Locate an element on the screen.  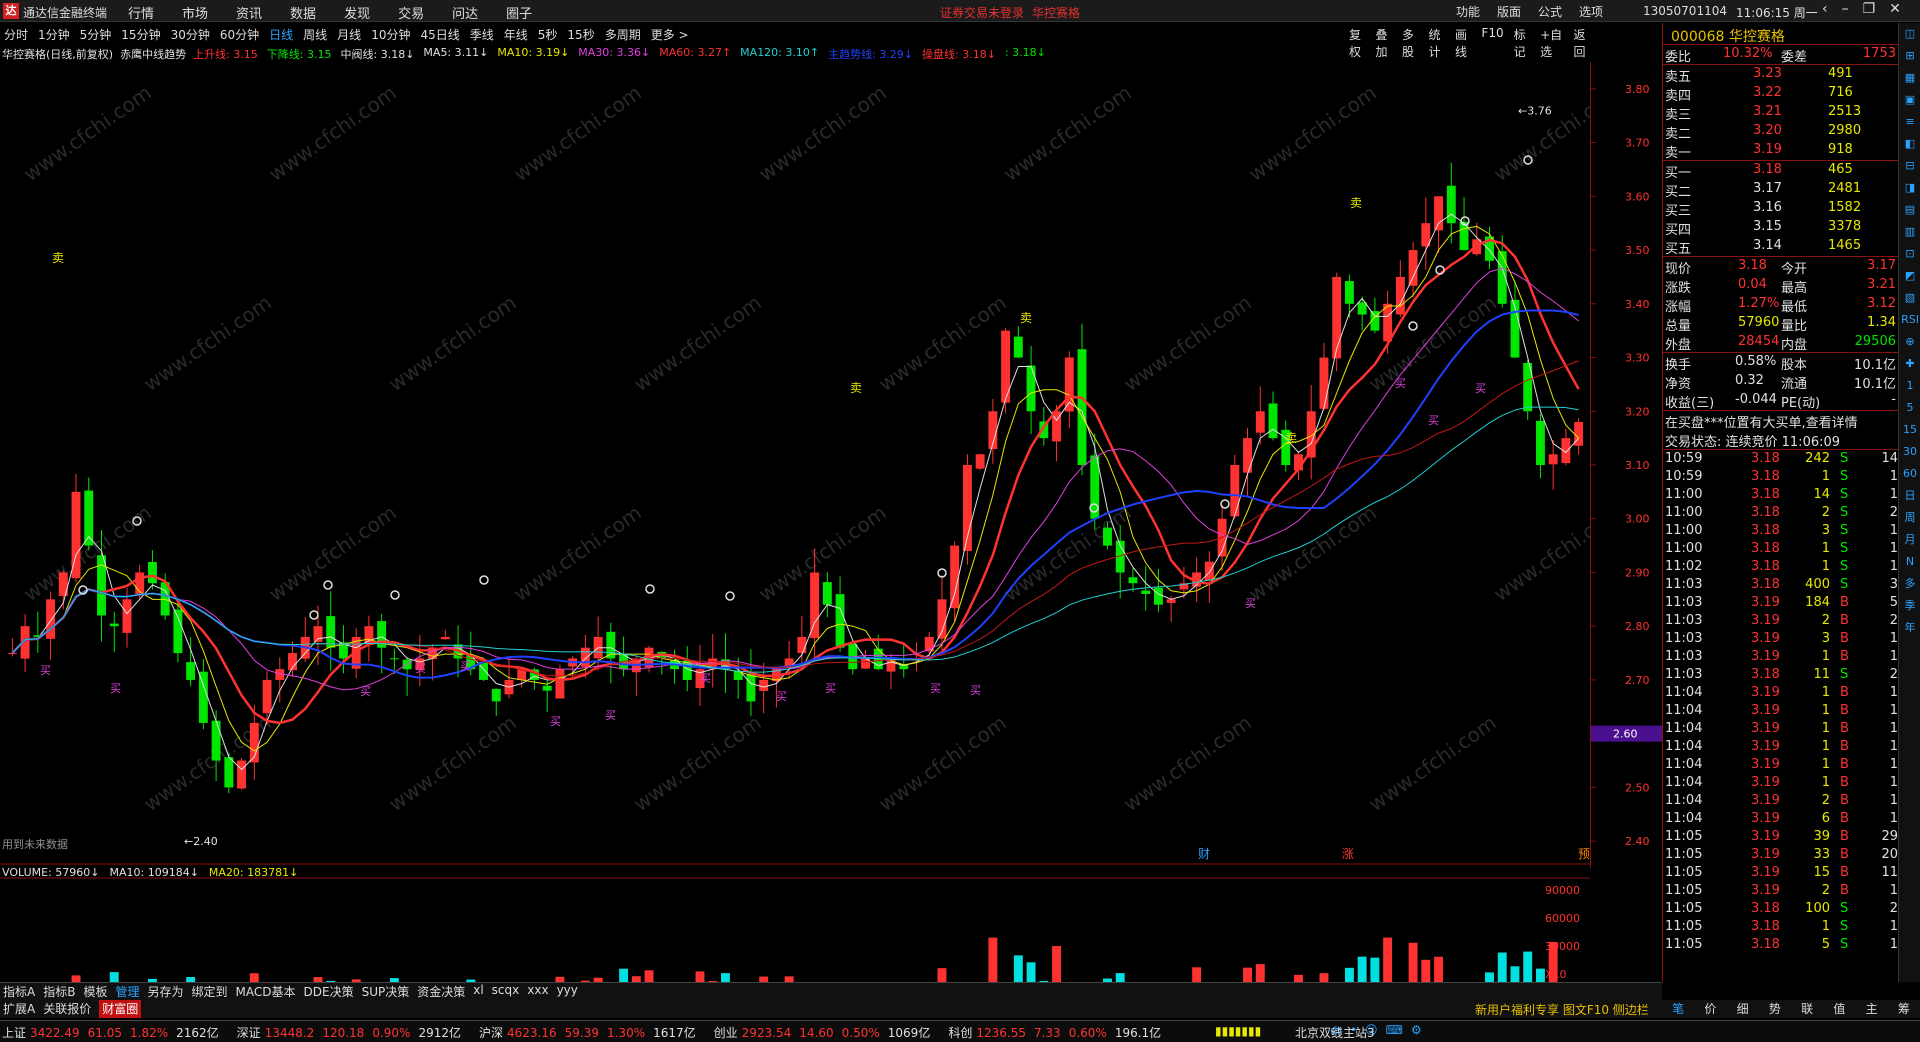
side-tool-1: ⊞ is located at coordinates (1909, 56).